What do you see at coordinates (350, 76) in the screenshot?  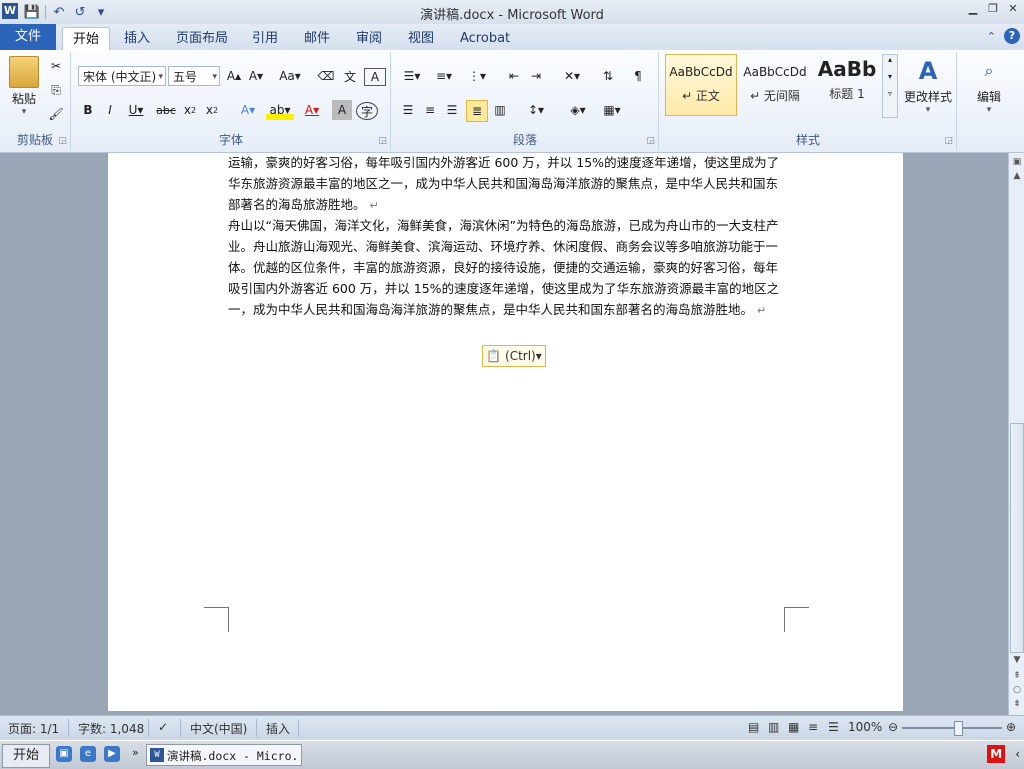 I see `phonetic-guide-icon: 文` at bounding box center [350, 76].